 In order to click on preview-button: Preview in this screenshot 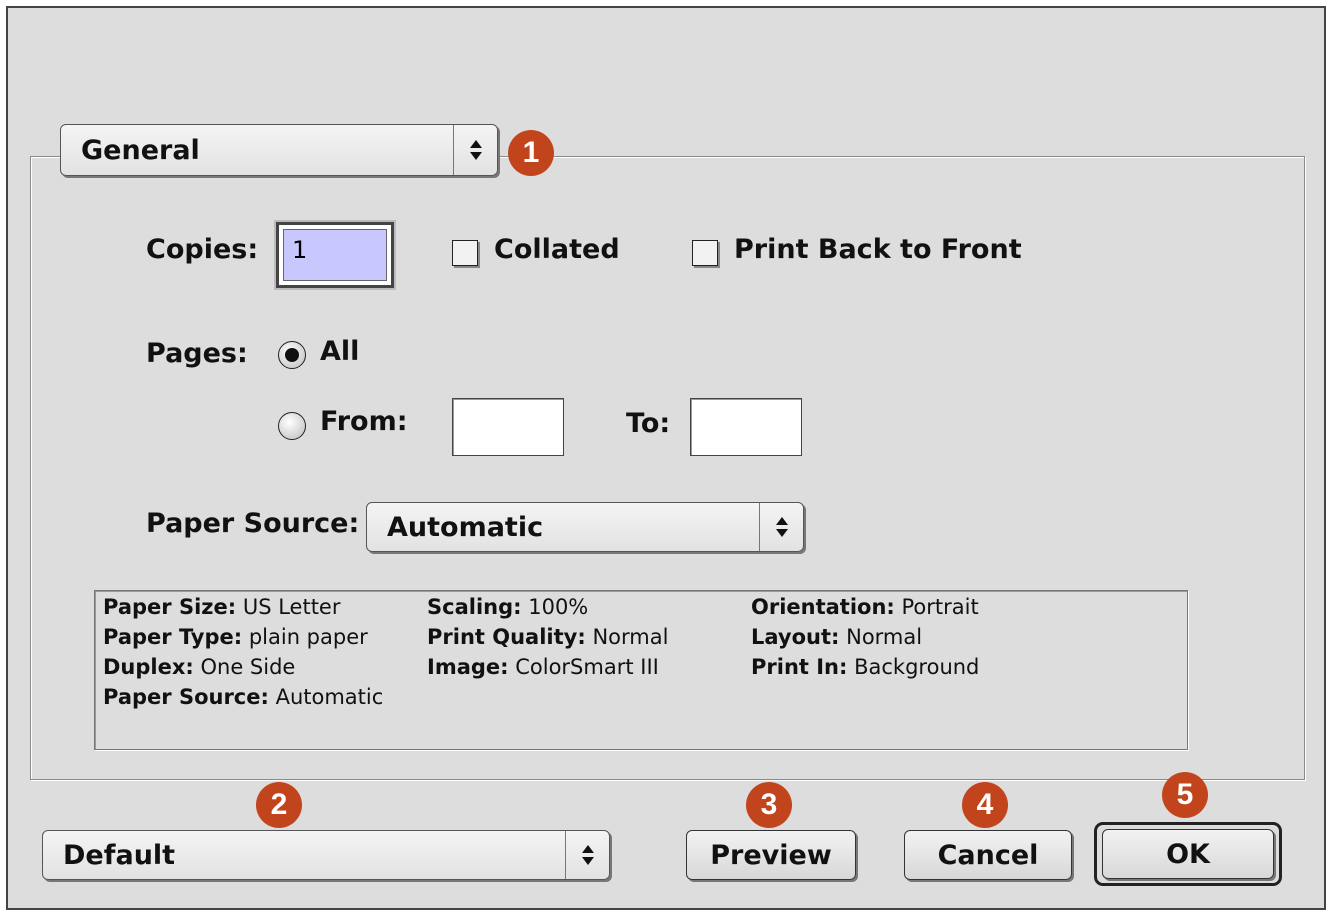, I will do `click(771, 855)`.